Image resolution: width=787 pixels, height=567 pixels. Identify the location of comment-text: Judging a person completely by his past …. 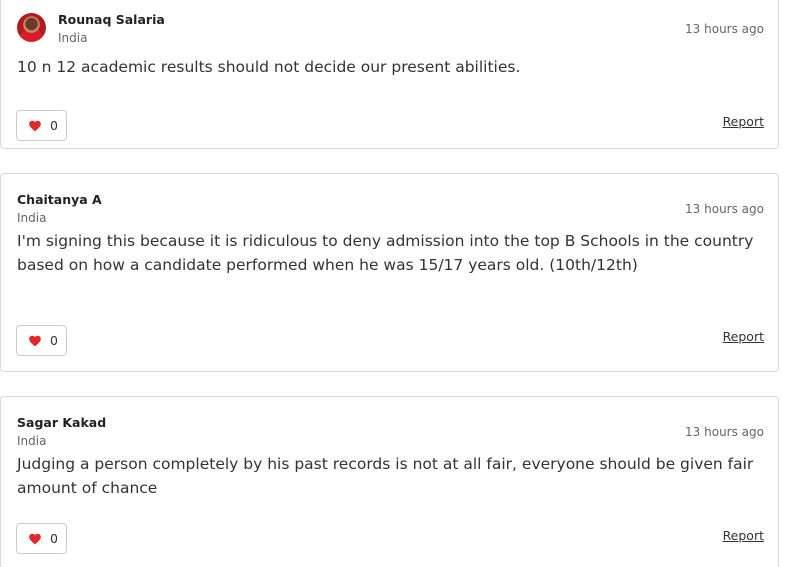
(385, 476).